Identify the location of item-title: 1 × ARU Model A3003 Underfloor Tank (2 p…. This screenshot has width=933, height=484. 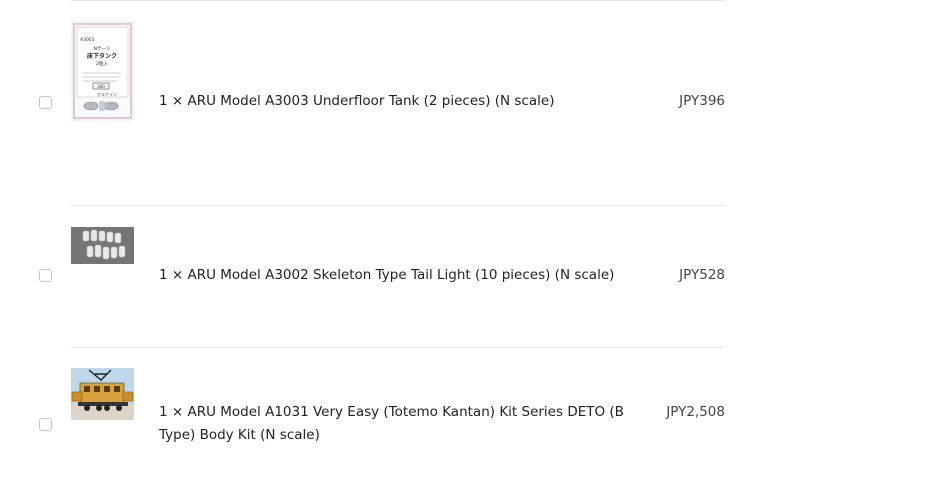
(404, 101).